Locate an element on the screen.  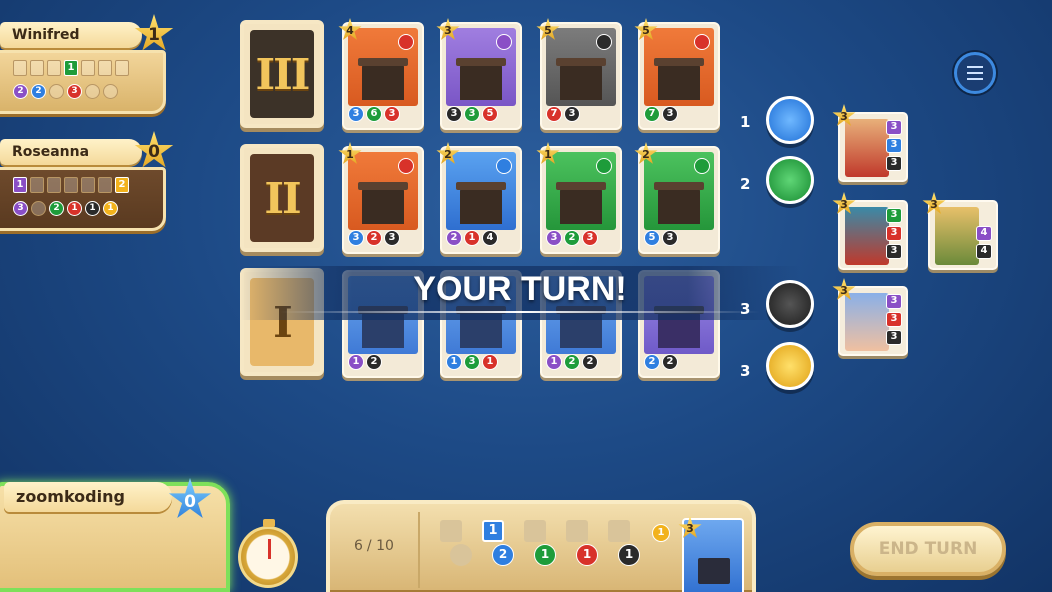
cost-blue: 1 is located at coordinates (454, 362).